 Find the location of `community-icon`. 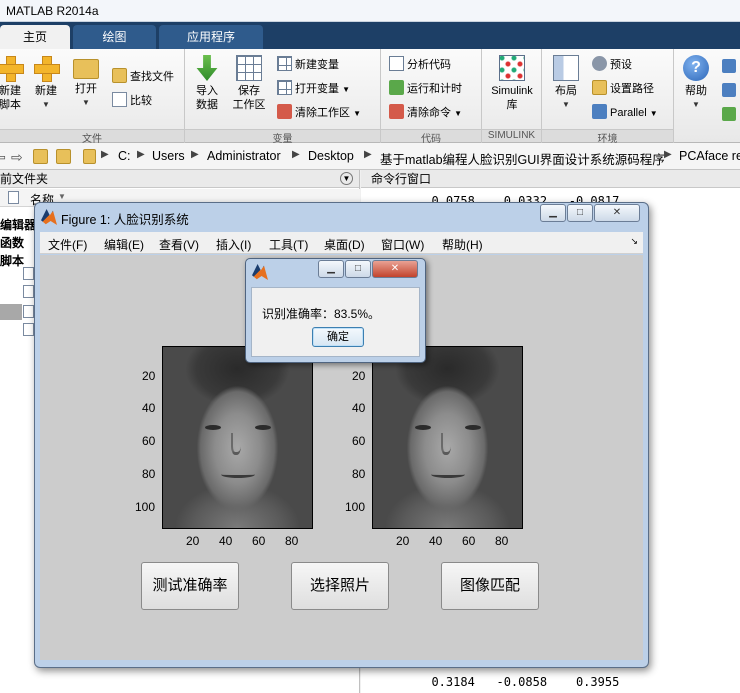

community-icon is located at coordinates (729, 66).